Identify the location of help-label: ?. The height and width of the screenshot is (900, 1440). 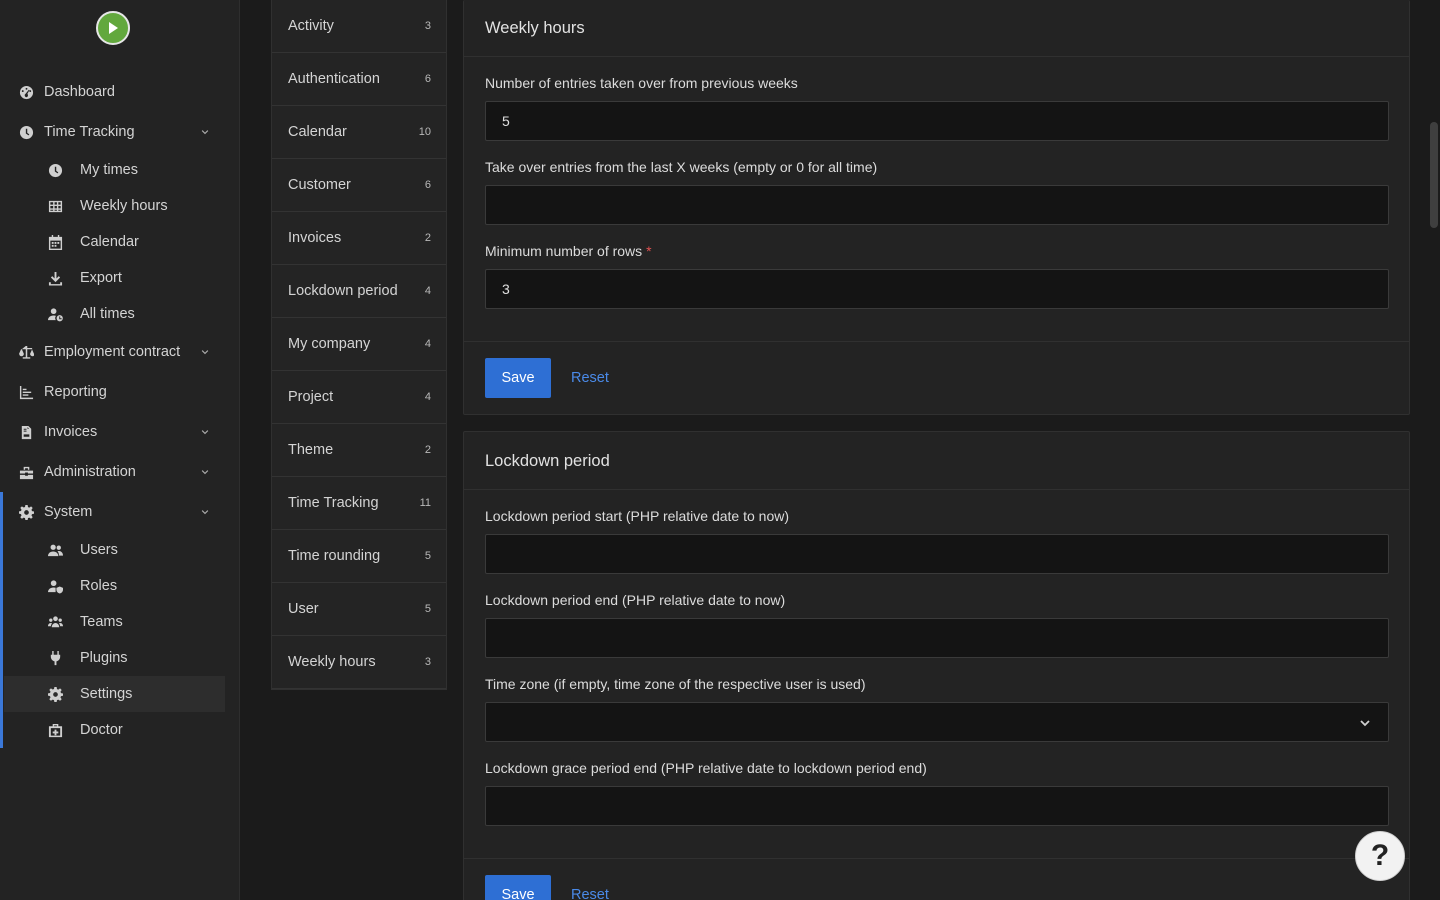
(1380, 855).